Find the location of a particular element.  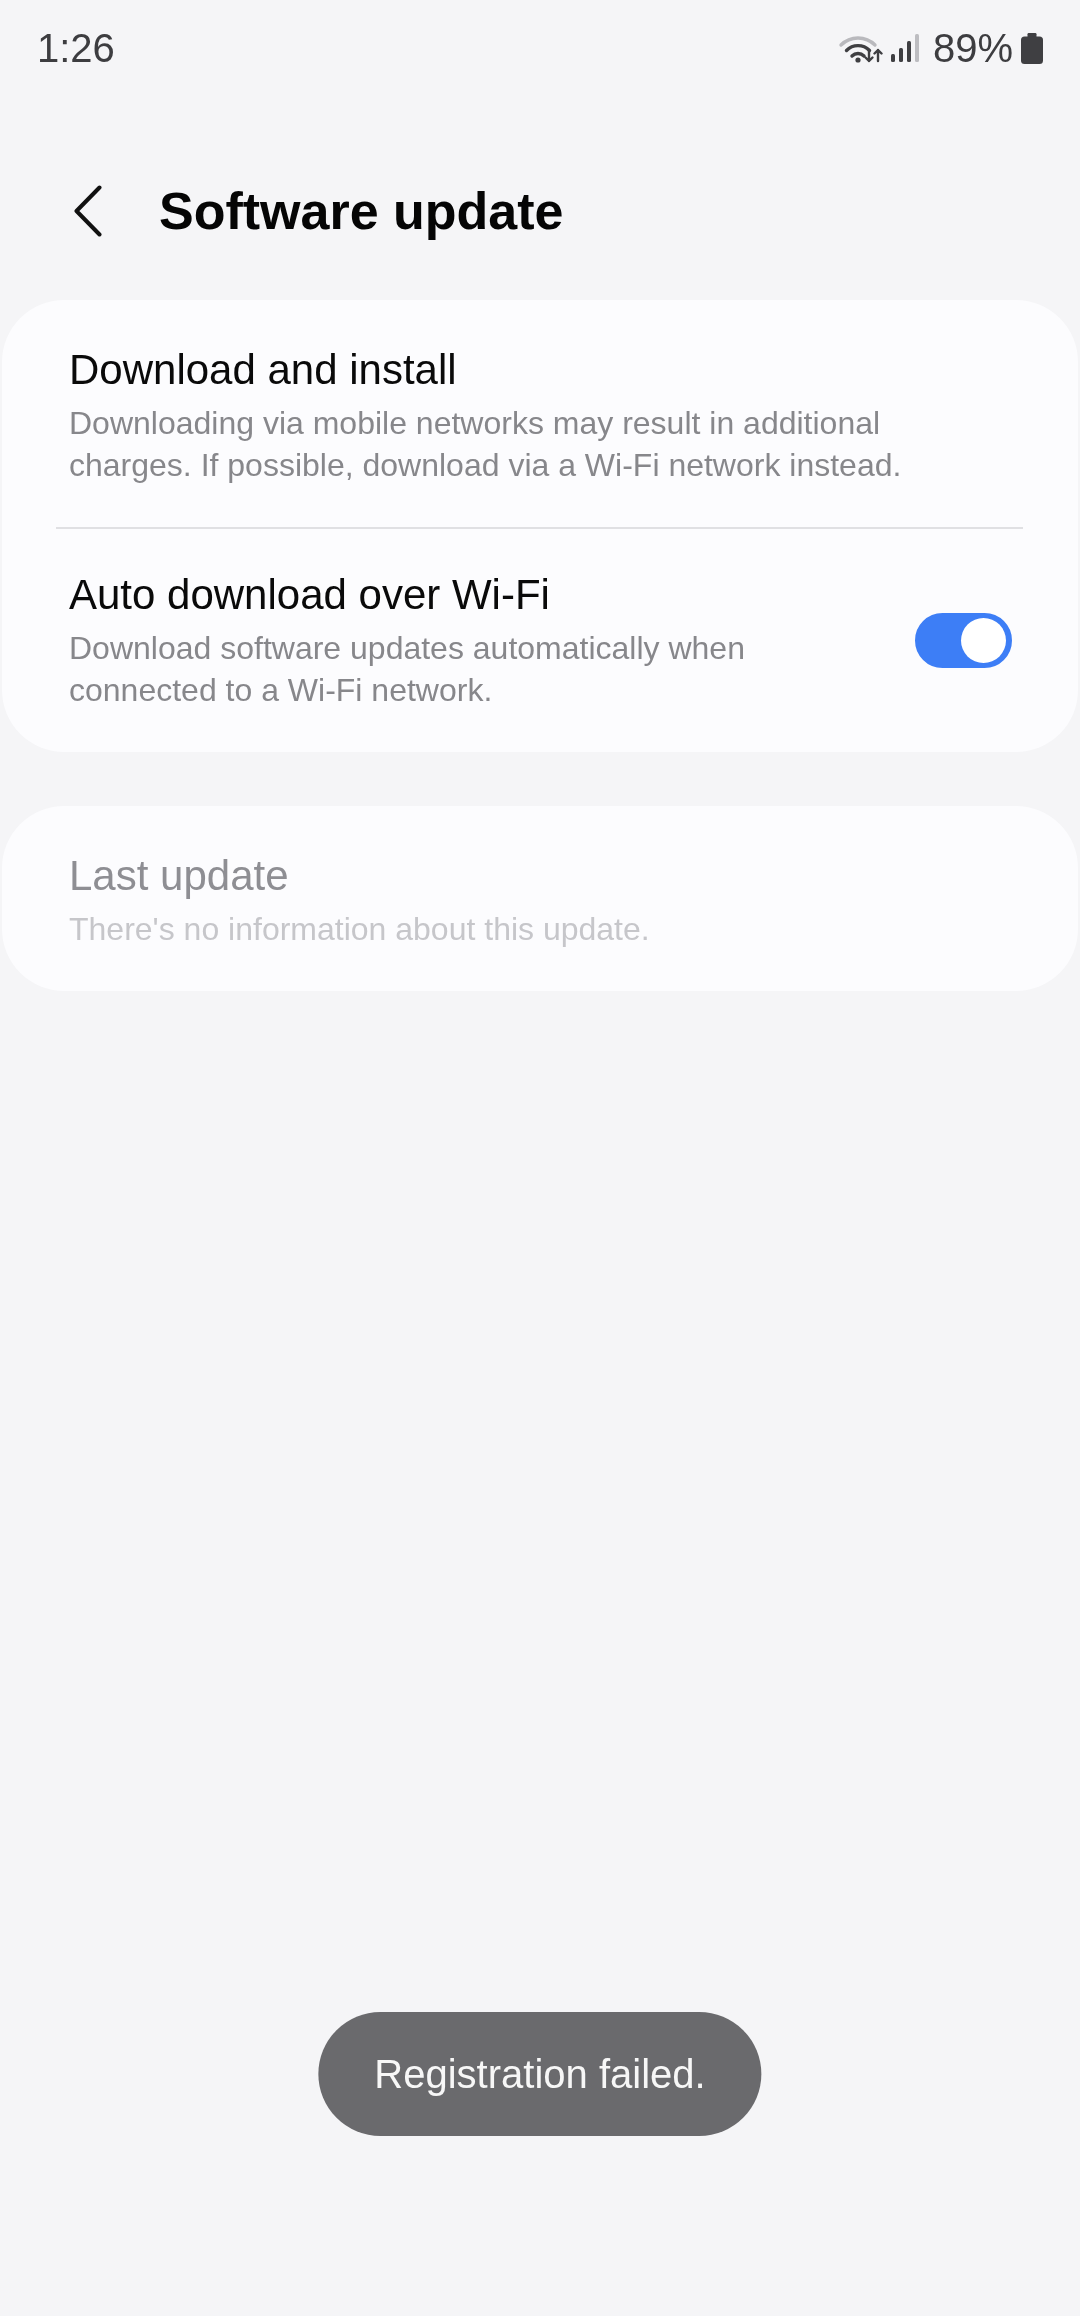

setting-title: Last update is located at coordinates (179, 876).